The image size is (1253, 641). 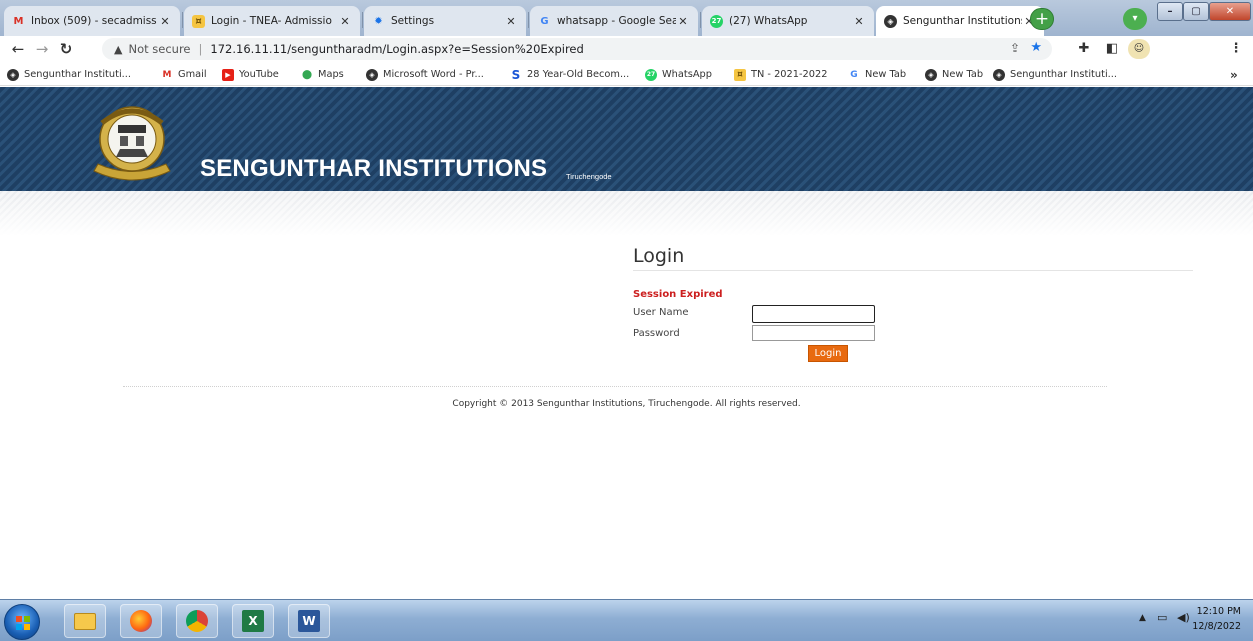 What do you see at coordinates (1170, 11) in the screenshot?
I see `minimize-button: –` at bounding box center [1170, 11].